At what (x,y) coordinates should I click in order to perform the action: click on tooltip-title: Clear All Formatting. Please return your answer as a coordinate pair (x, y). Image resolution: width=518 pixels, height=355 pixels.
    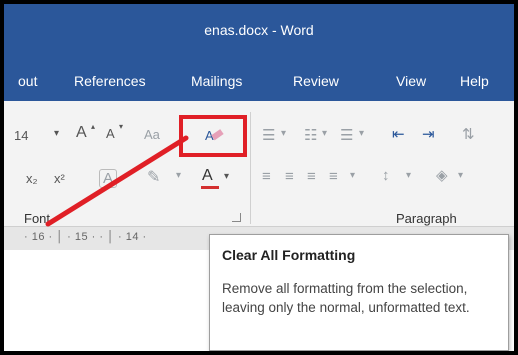
    Looking at the image, I should click on (289, 255).